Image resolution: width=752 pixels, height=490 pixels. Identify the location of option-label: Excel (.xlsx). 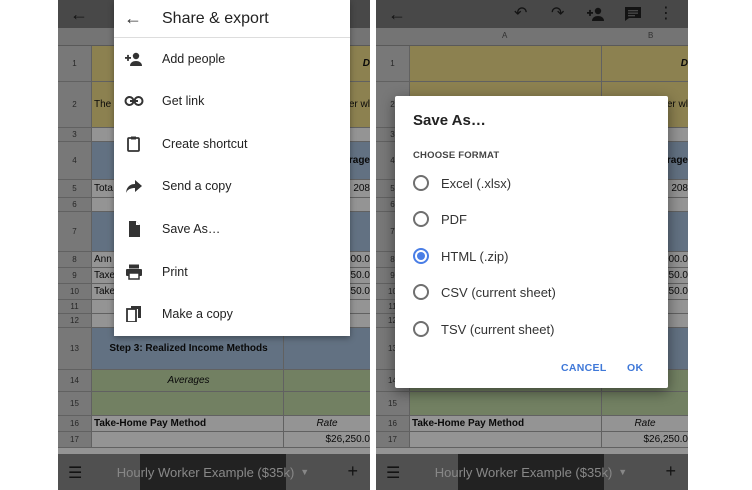
(476, 183).